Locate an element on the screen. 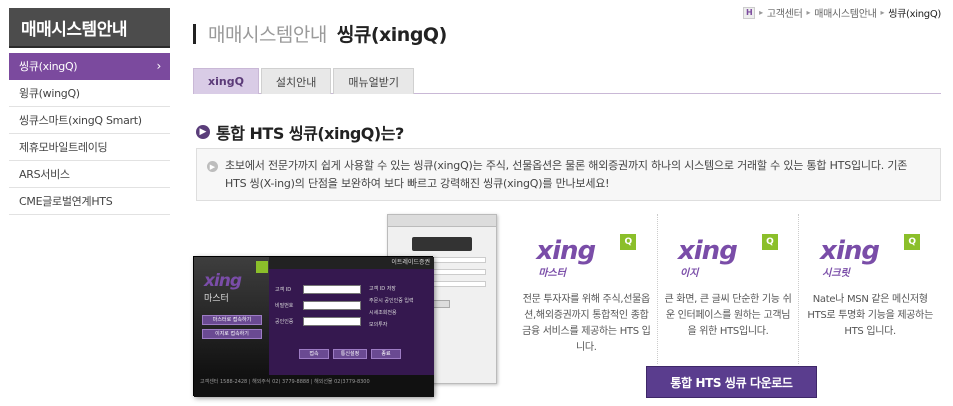 This screenshot has height=406, width=953. page-header: 매매시스템안내 씽큐(xingQ) is located at coordinates (320, 33).